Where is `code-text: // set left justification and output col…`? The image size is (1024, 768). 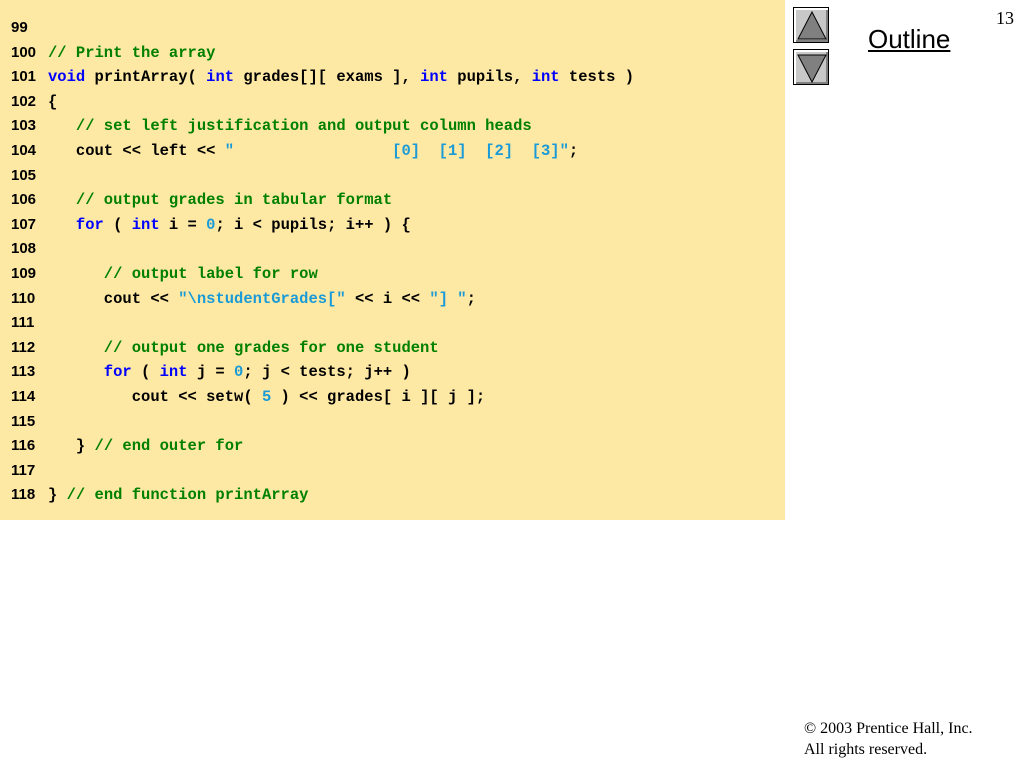 code-text: // set left justification and output col… is located at coordinates (290, 126).